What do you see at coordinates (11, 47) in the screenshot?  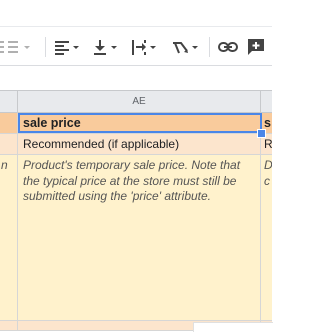 I see `more-formats-icon` at bounding box center [11, 47].